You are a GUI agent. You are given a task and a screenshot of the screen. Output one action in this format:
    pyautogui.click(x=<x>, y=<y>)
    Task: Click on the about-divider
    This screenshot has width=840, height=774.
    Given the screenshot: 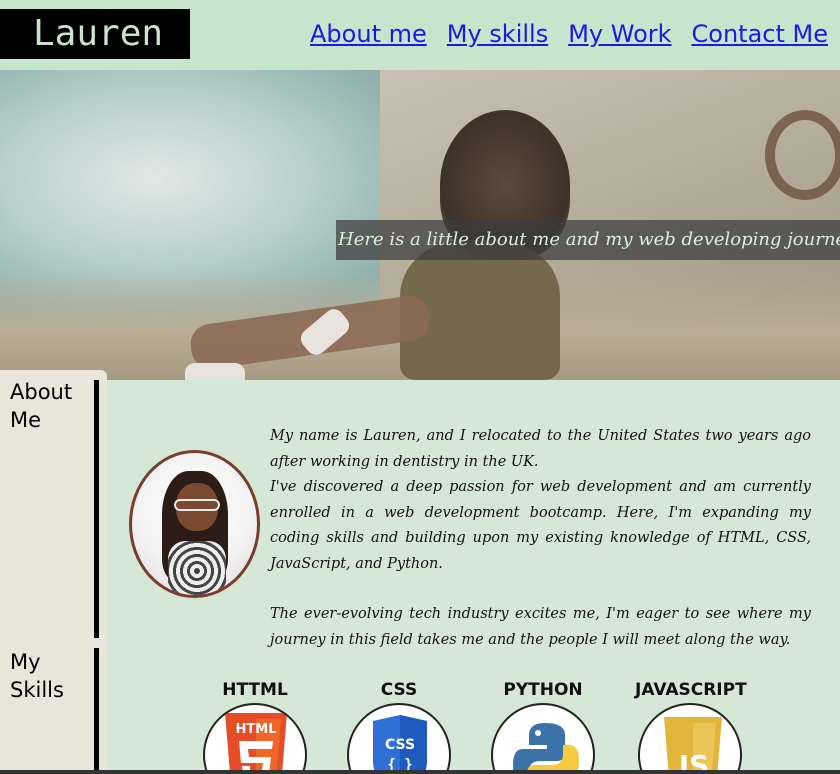 What is the action you would take?
    pyautogui.click(x=96, y=509)
    